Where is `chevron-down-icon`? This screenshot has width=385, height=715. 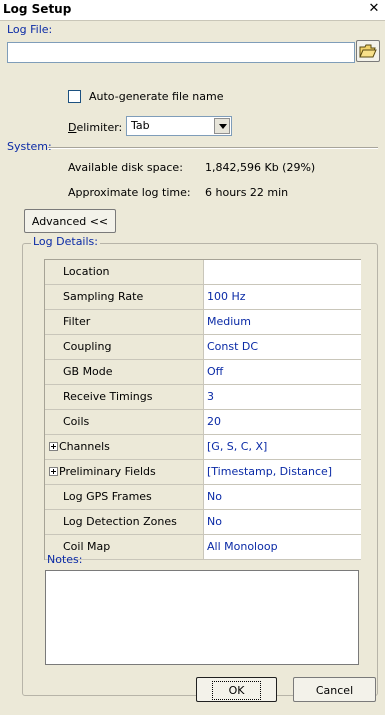
chevron-down-icon is located at coordinates (222, 126).